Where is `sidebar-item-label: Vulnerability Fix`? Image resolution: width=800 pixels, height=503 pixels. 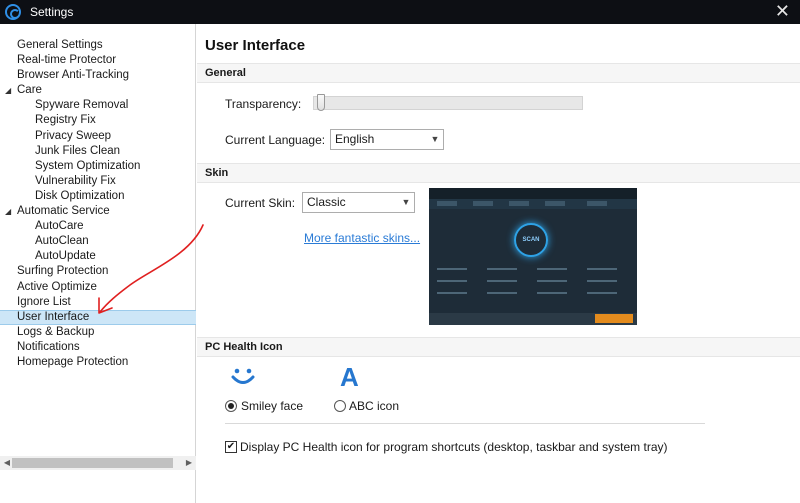
sidebar-item-label: Vulnerability Fix is located at coordinates (75, 180).